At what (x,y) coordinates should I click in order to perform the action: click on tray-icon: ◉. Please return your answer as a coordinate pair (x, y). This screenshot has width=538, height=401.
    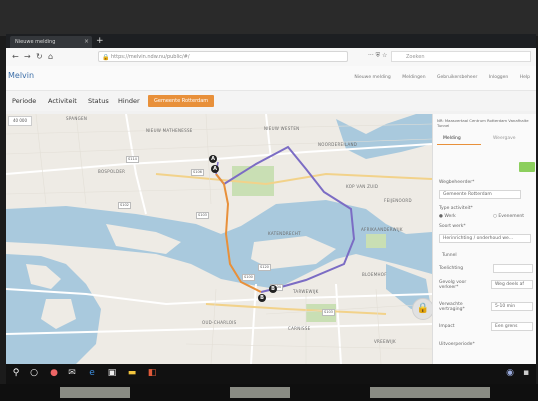
    Looking at the image, I should click on (510, 373).